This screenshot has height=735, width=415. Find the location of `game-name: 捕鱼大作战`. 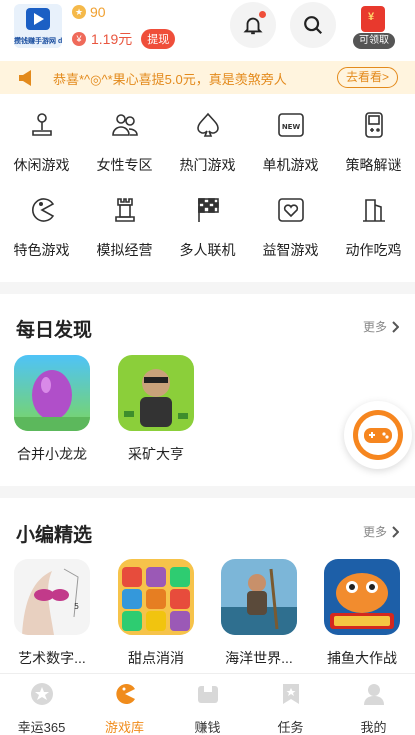

game-name: 捕鱼大作战 is located at coordinates (362, 658).